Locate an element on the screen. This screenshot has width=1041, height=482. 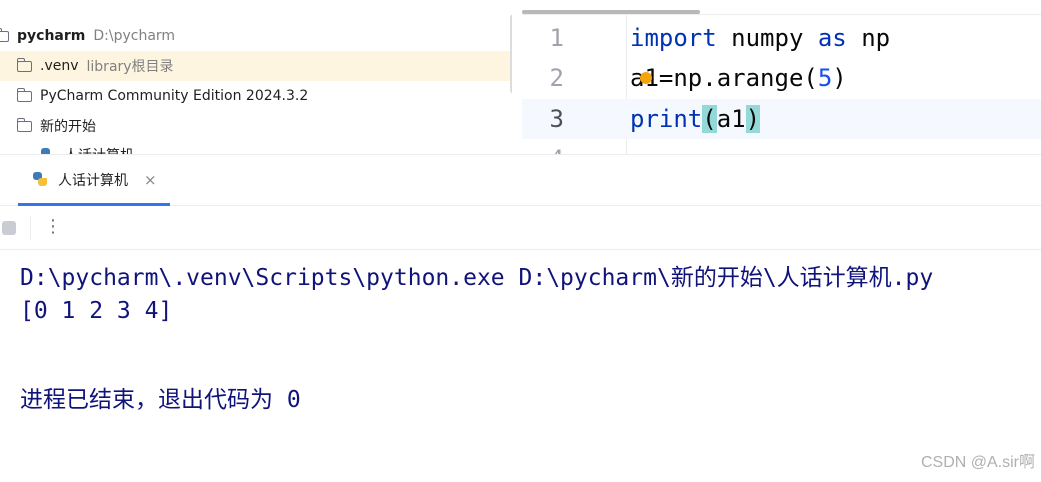
code-token: ) is located at coordinates (839, 78).